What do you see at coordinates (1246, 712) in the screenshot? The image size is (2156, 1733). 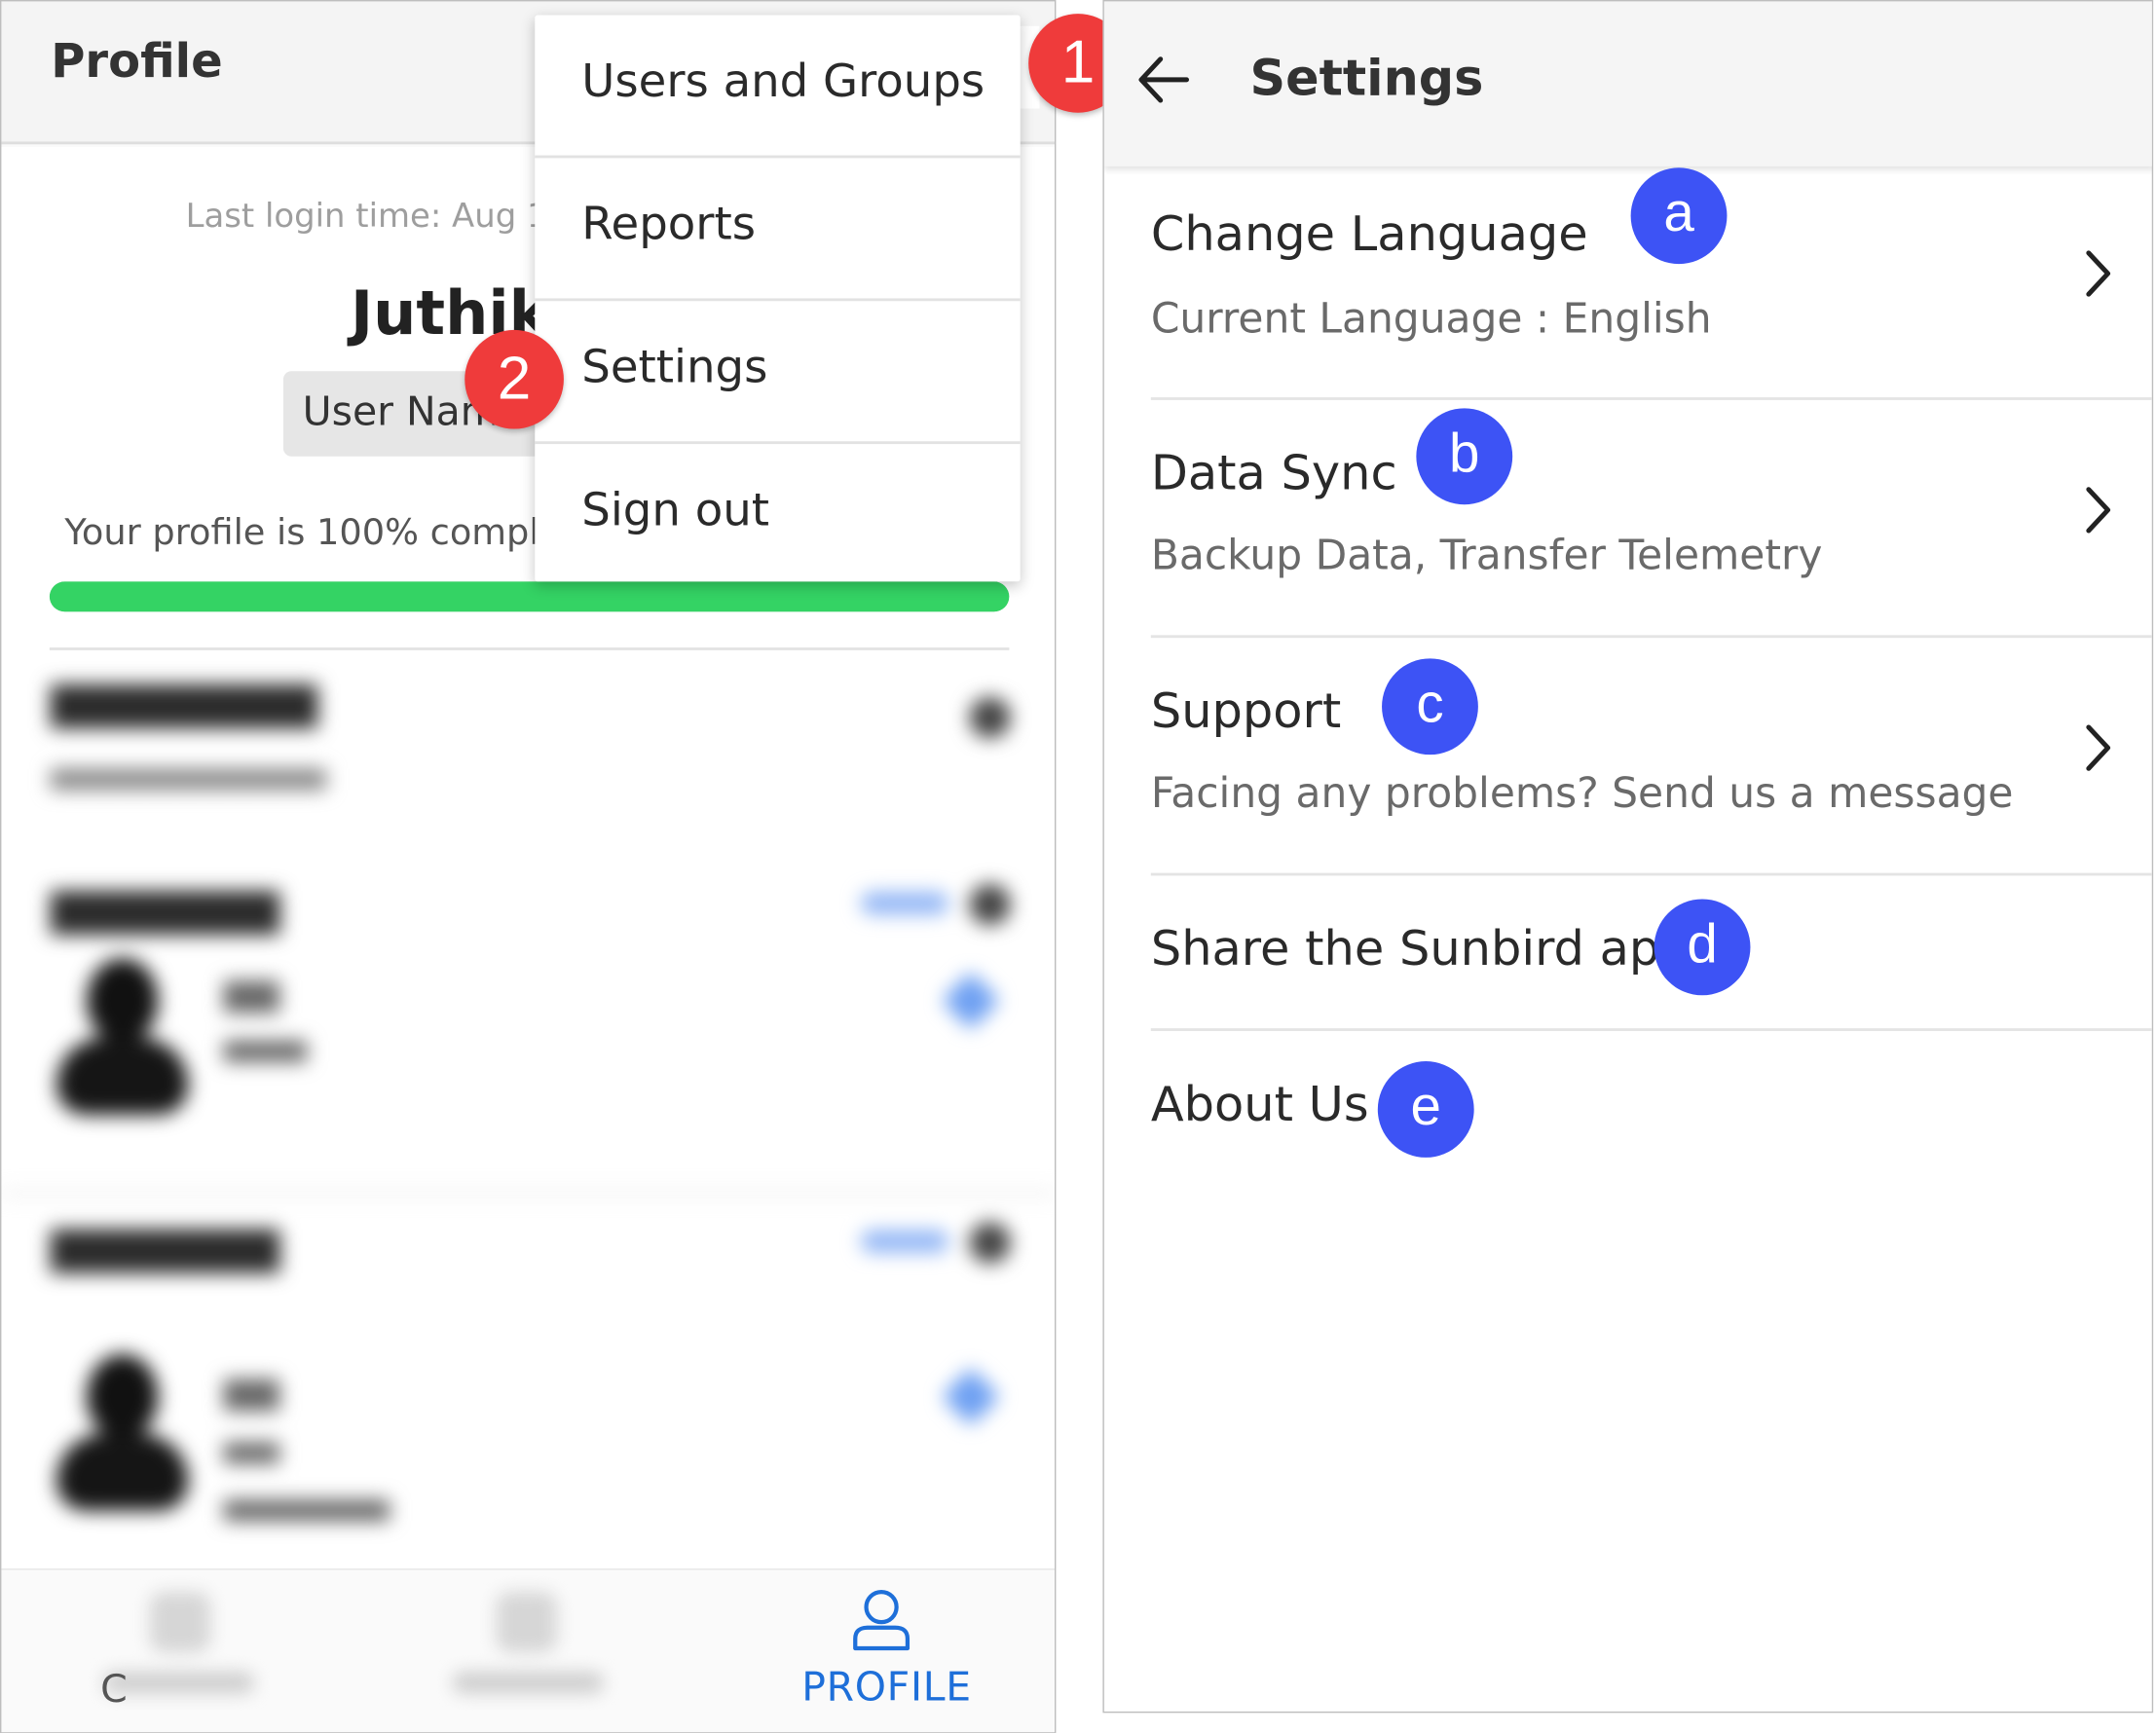 I see `settings-item-title: Support` at bounding box center [1246, 712].